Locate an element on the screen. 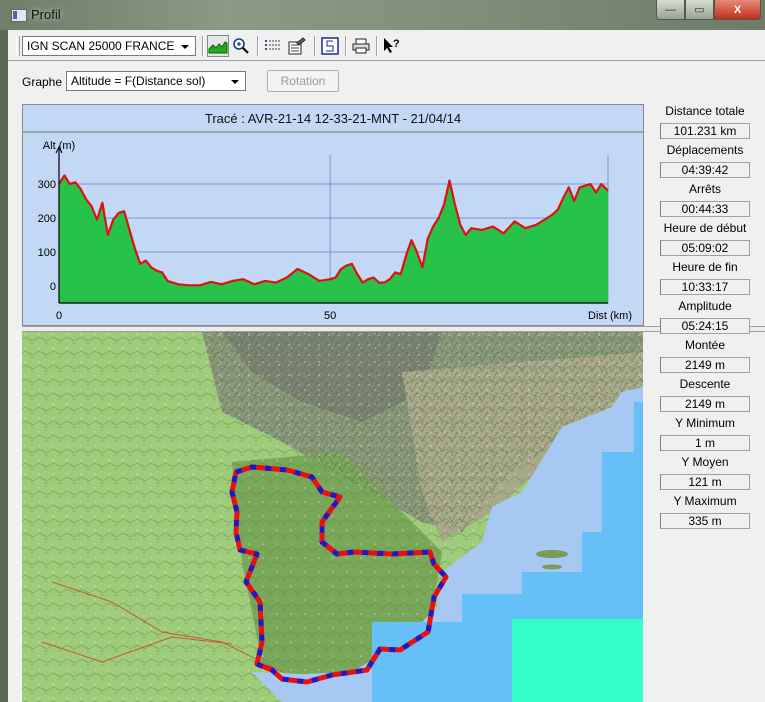 The image size is (765, 702). title-bar: Profil — ▭ X is located at coordinates (382, 15).